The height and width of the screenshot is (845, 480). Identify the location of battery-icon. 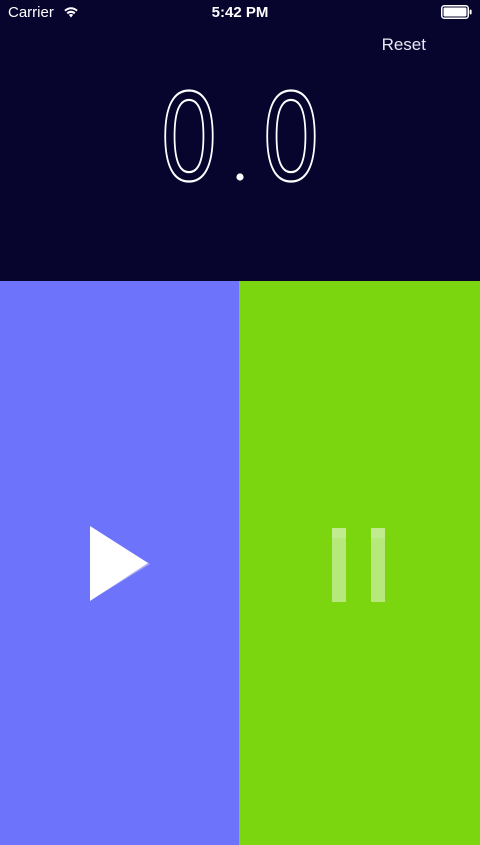
(456, 12).